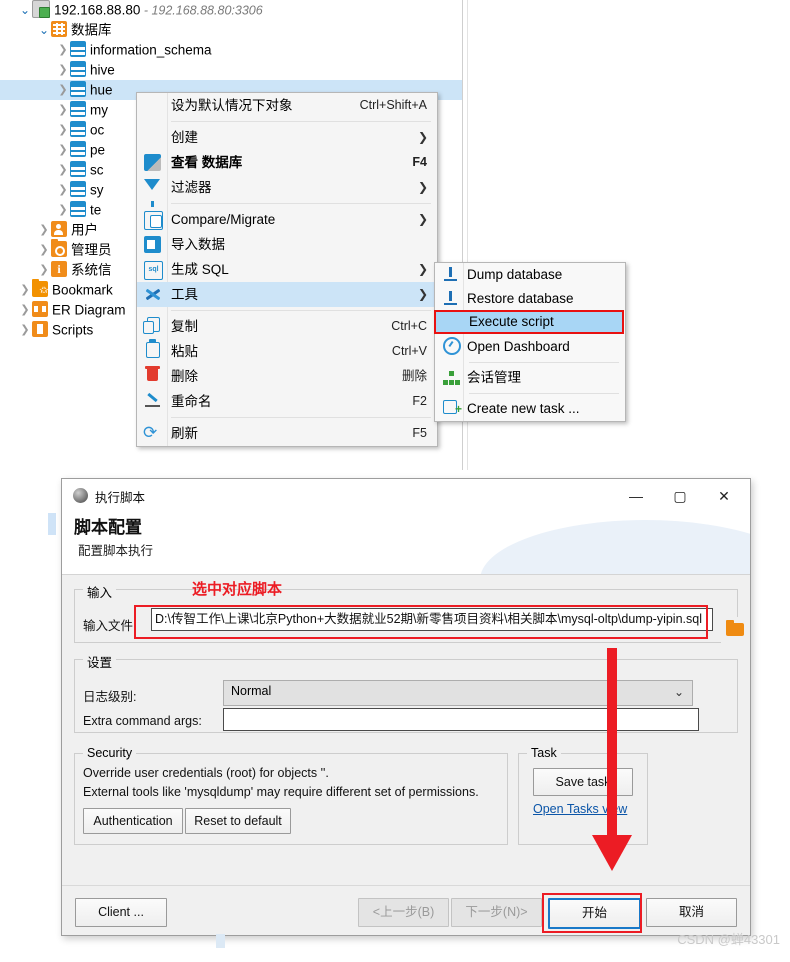 This screenshot has height=962, width=790. I want to click on watermark-text: CSDN @蝉43301, so click(728, 939).